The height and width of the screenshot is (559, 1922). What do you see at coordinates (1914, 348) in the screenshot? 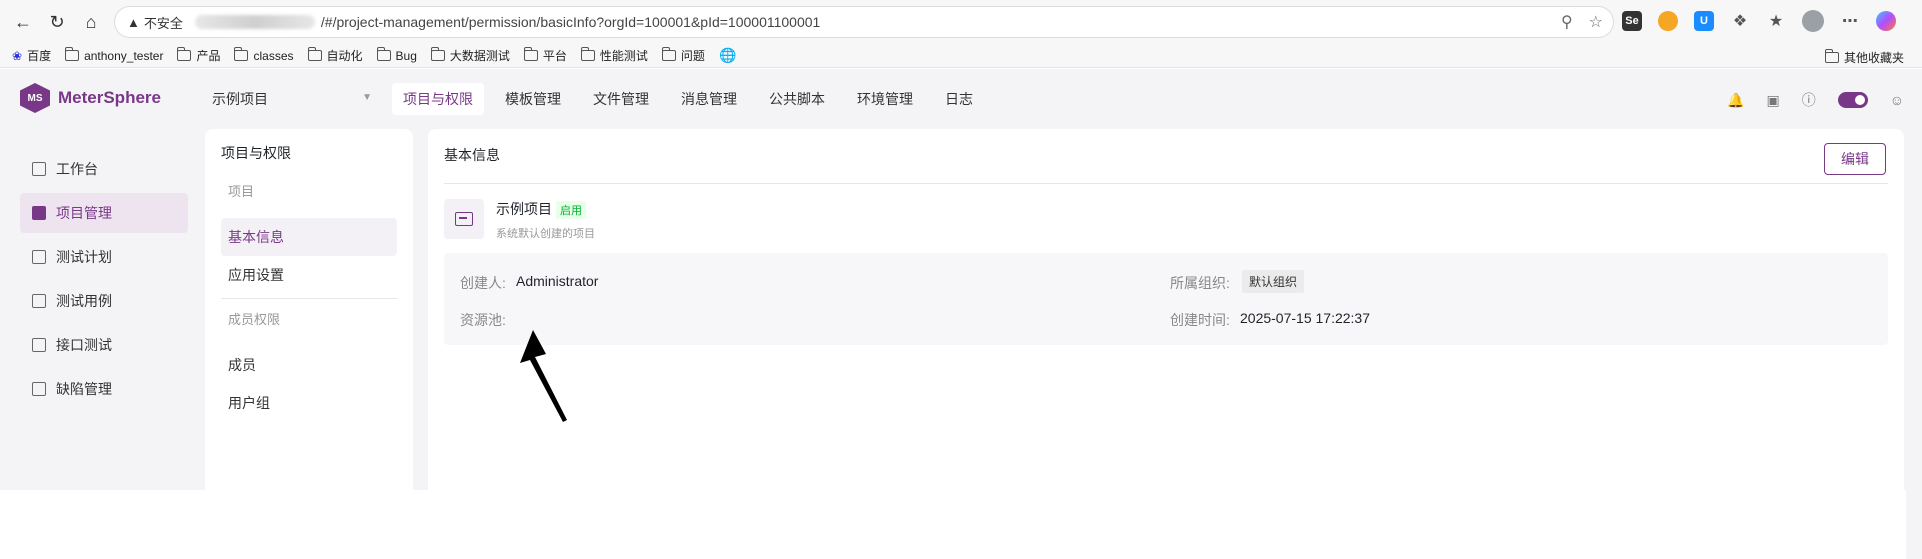
I see `right-edge-panel` at bounding box center [1914, 348].